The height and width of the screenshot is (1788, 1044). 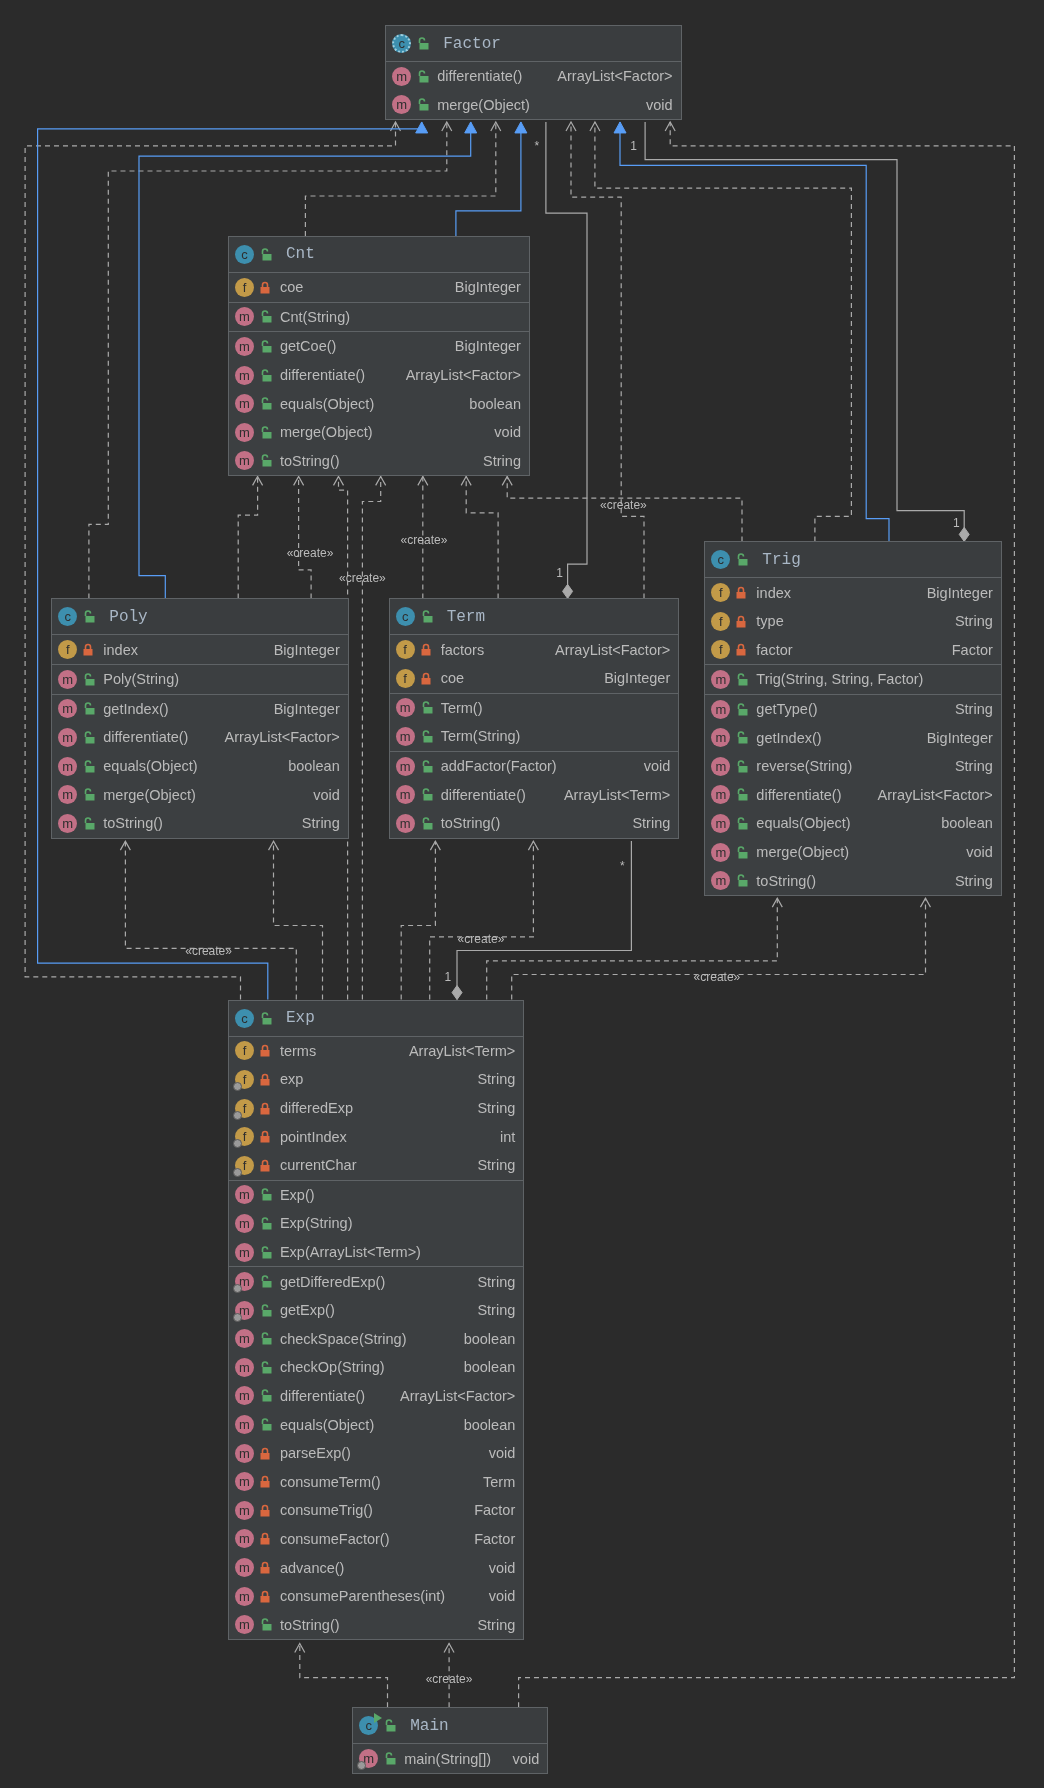 I want to click on member-signature: consumeParentheses(int), so click(x=363, y=1596).